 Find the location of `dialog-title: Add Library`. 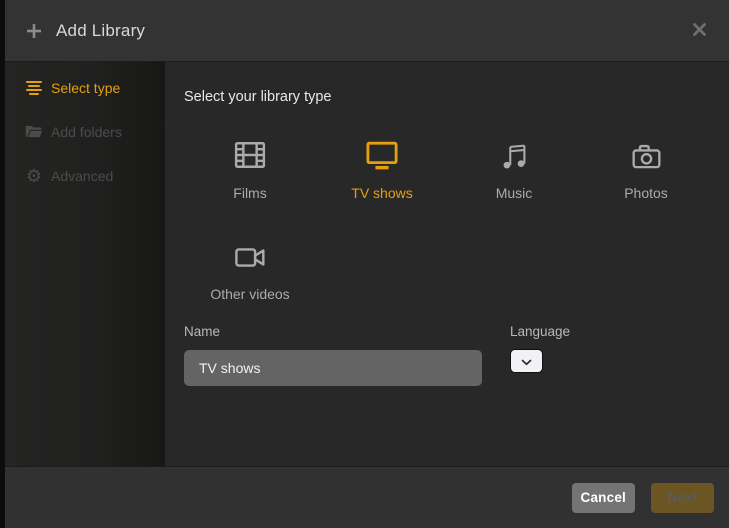

dialog-title: Add Library is located at coordinates (101, 30).